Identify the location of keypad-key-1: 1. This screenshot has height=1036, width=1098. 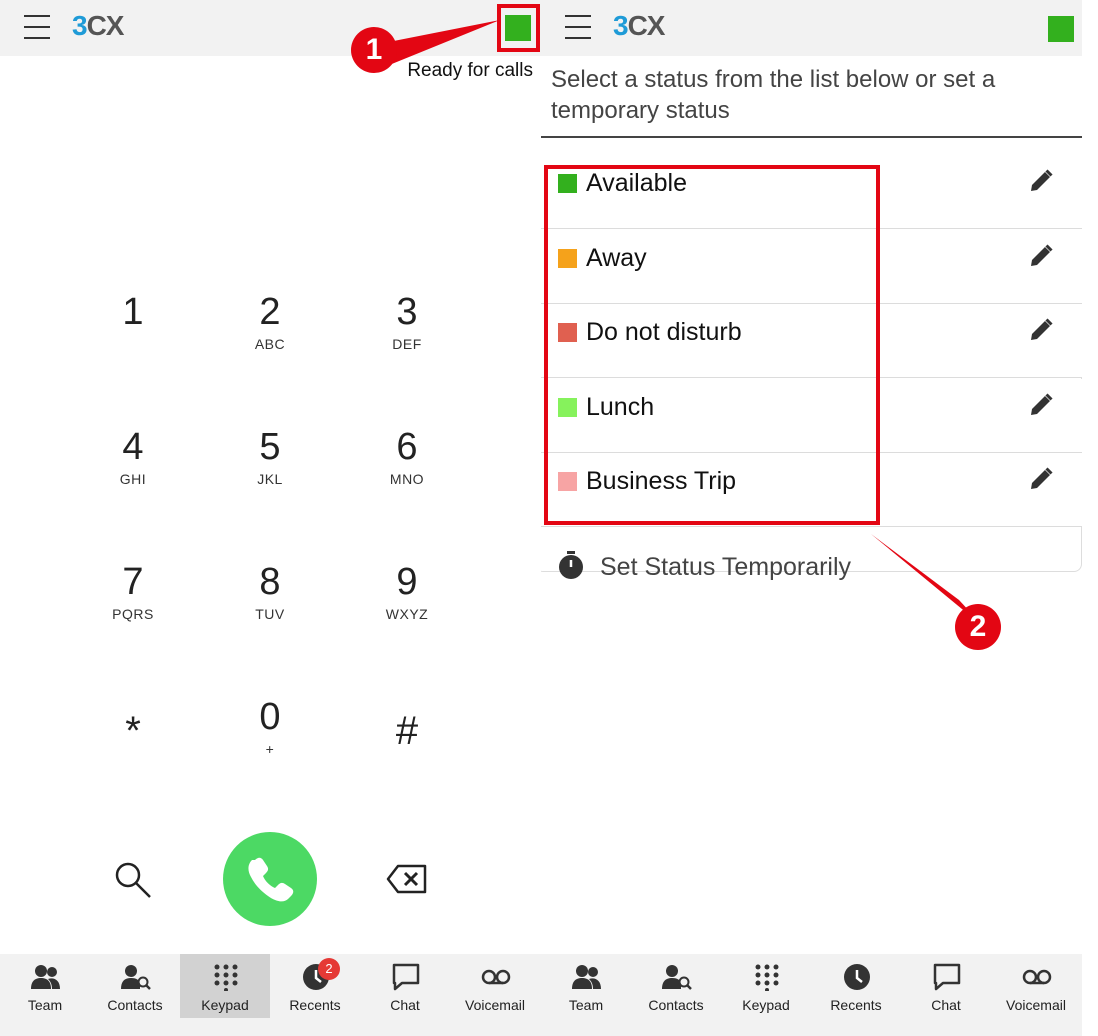
(133, 340).